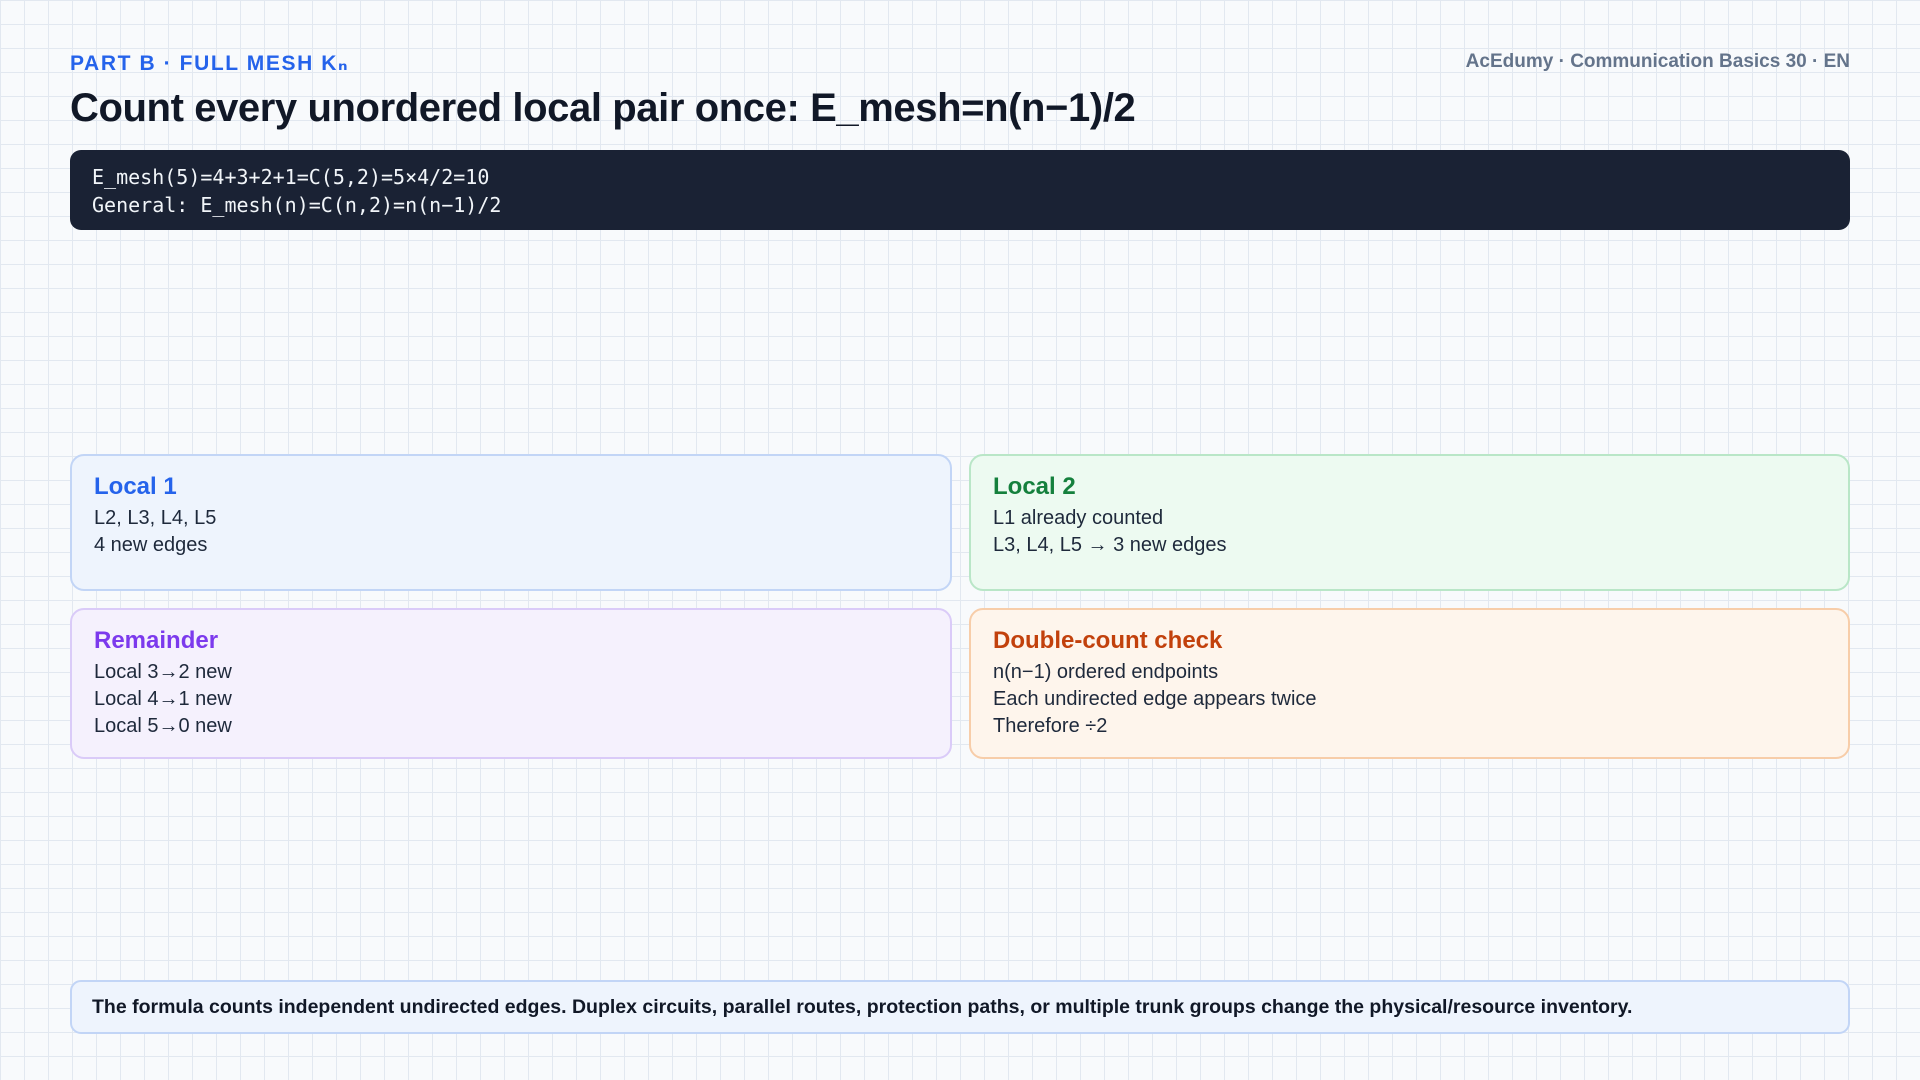 This screenshot has height=1080, width=1920. What do you see at coordinates (163, 672) in the screenshot?
I see `card-remainder-line: Local 3→2 new` at bounding box center [163, 672].